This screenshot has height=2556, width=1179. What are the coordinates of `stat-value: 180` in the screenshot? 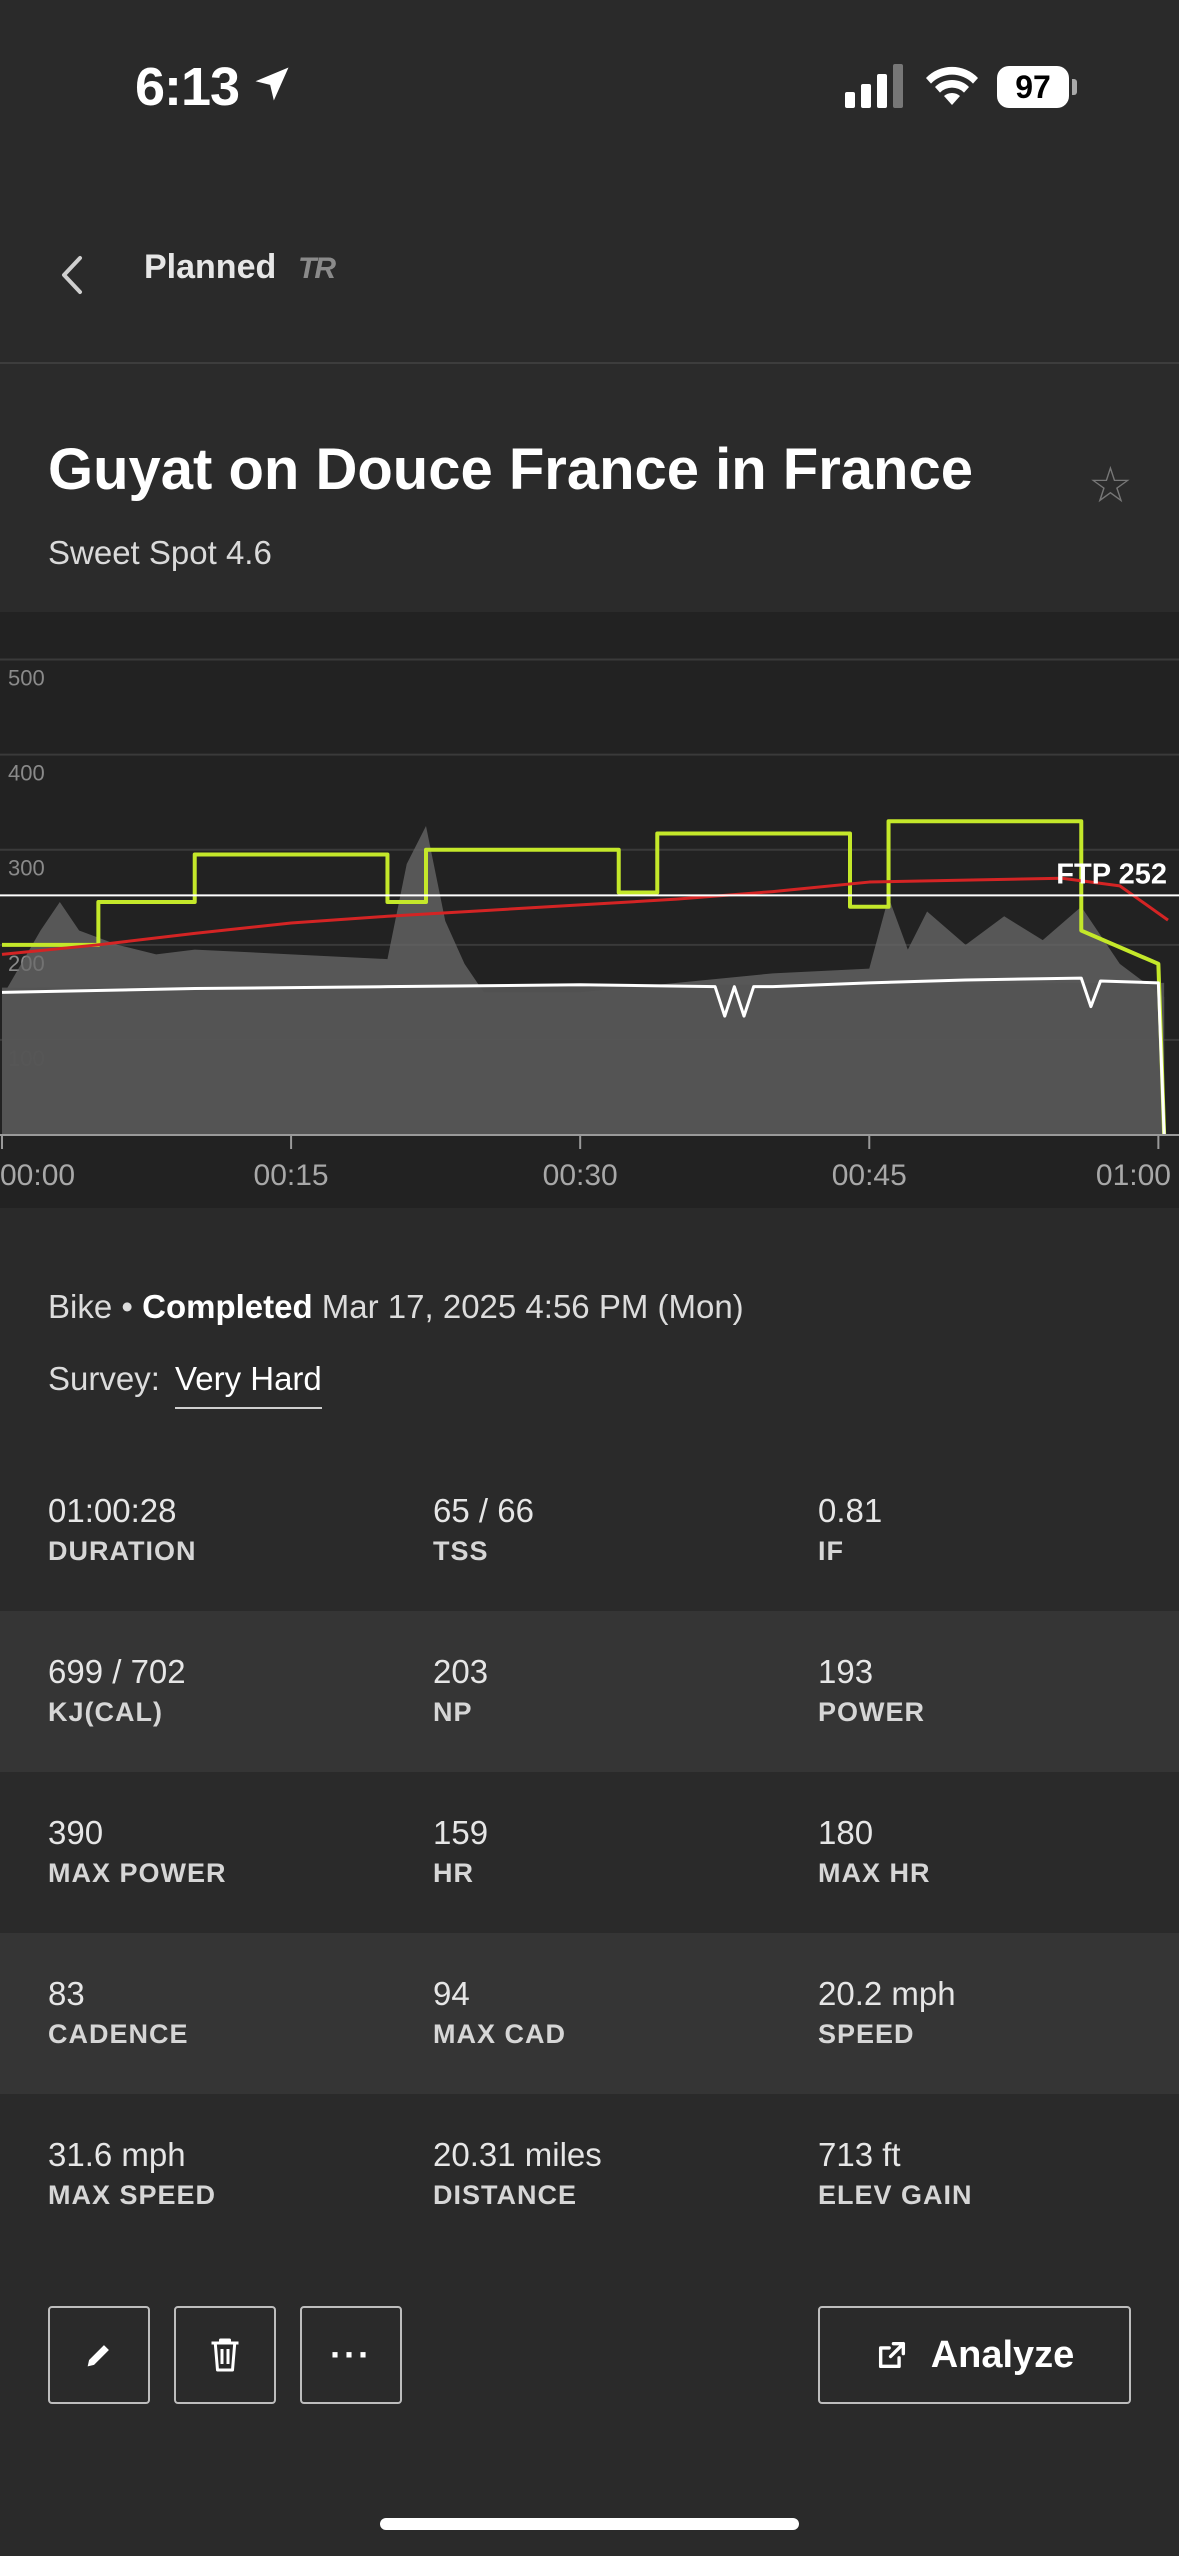 It's located at (846, 1832).